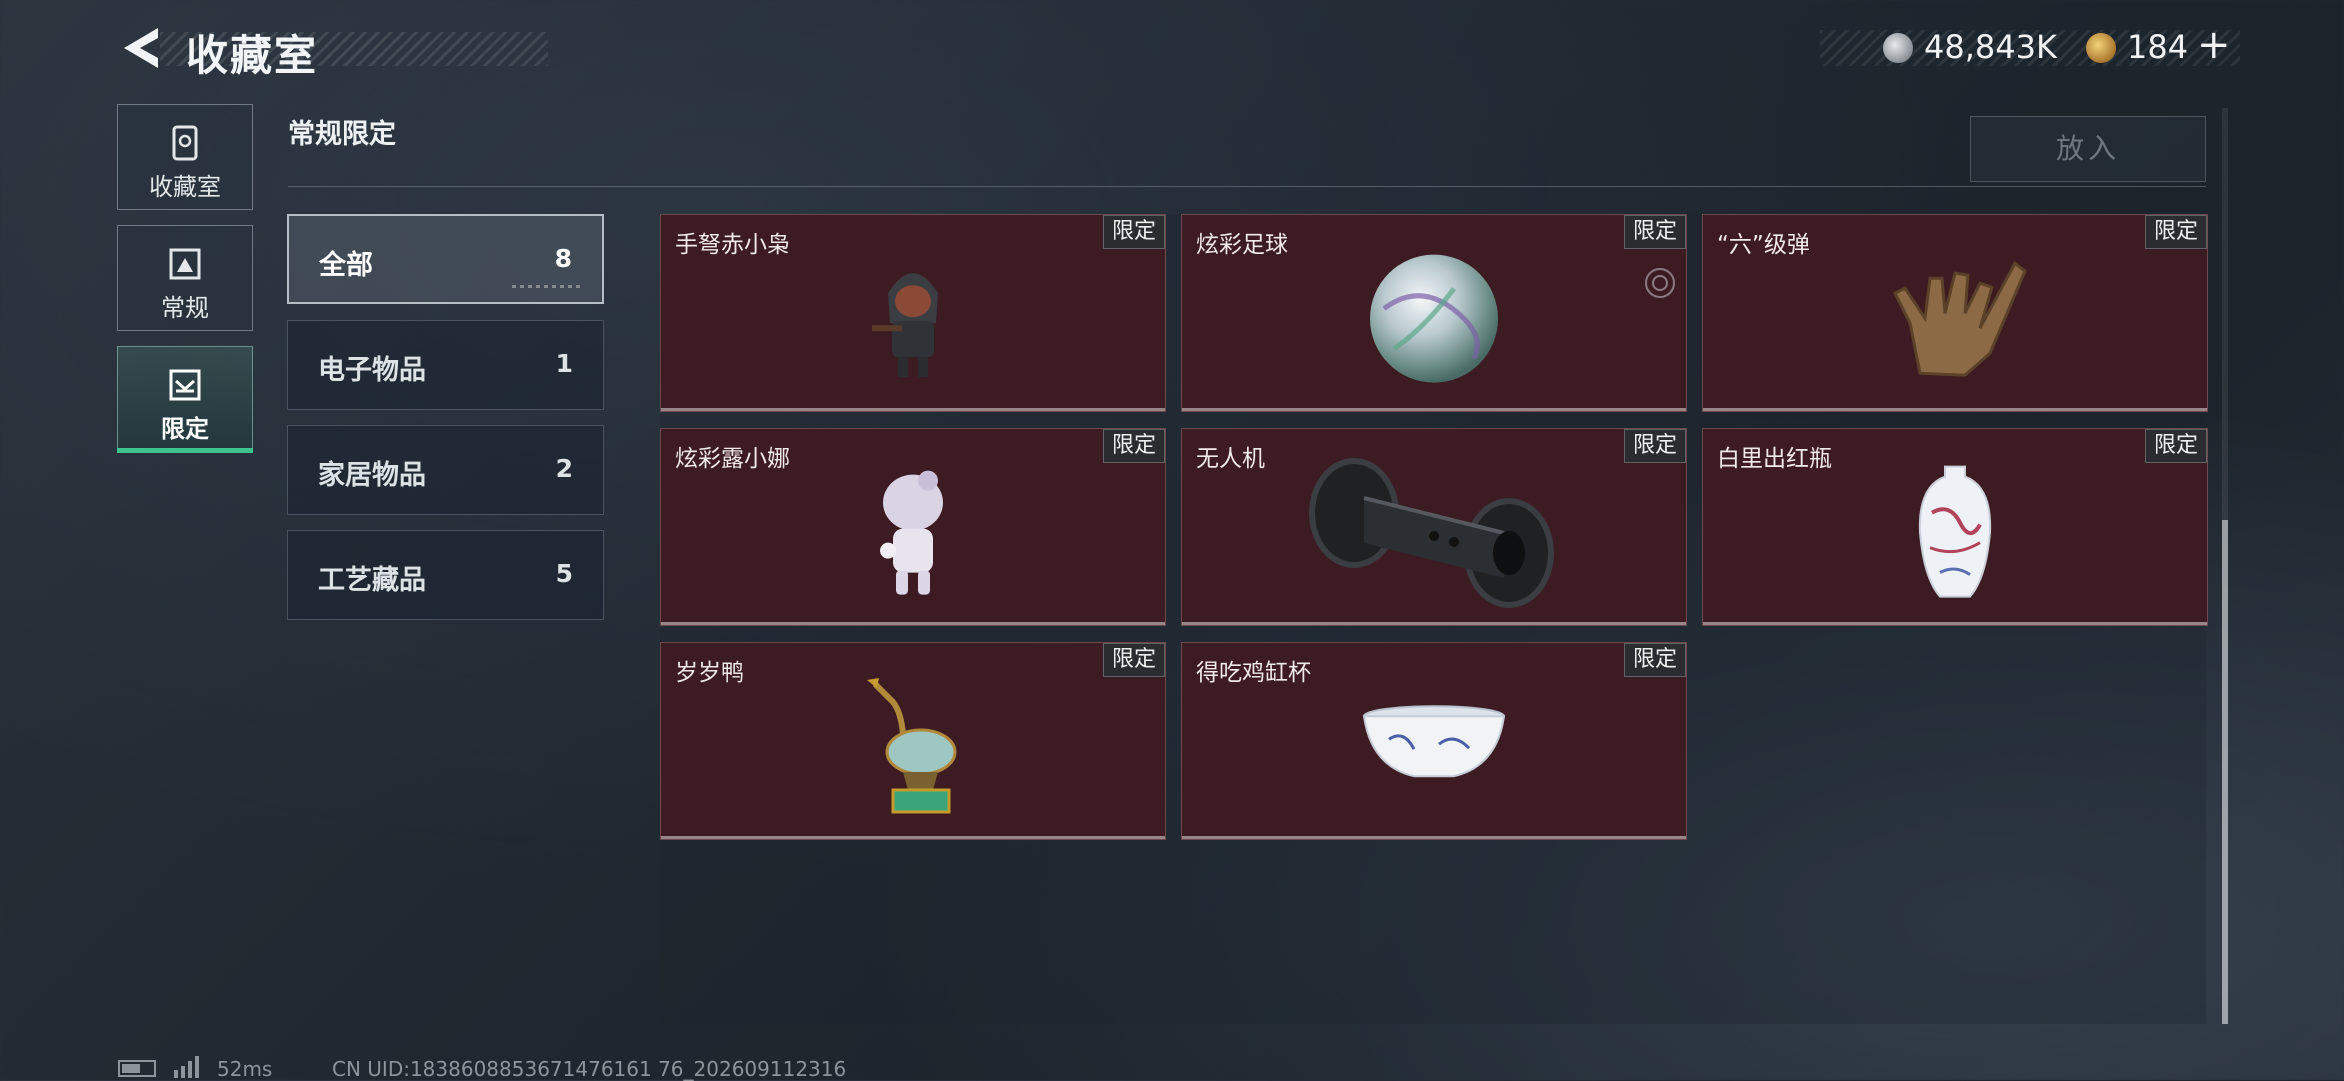 This screenshot has height=1081, width=2344. What do you see at coordinates (905, 325) in the screenshot?
I see `hooded-figure-icon` at bounding box center [905, 325].